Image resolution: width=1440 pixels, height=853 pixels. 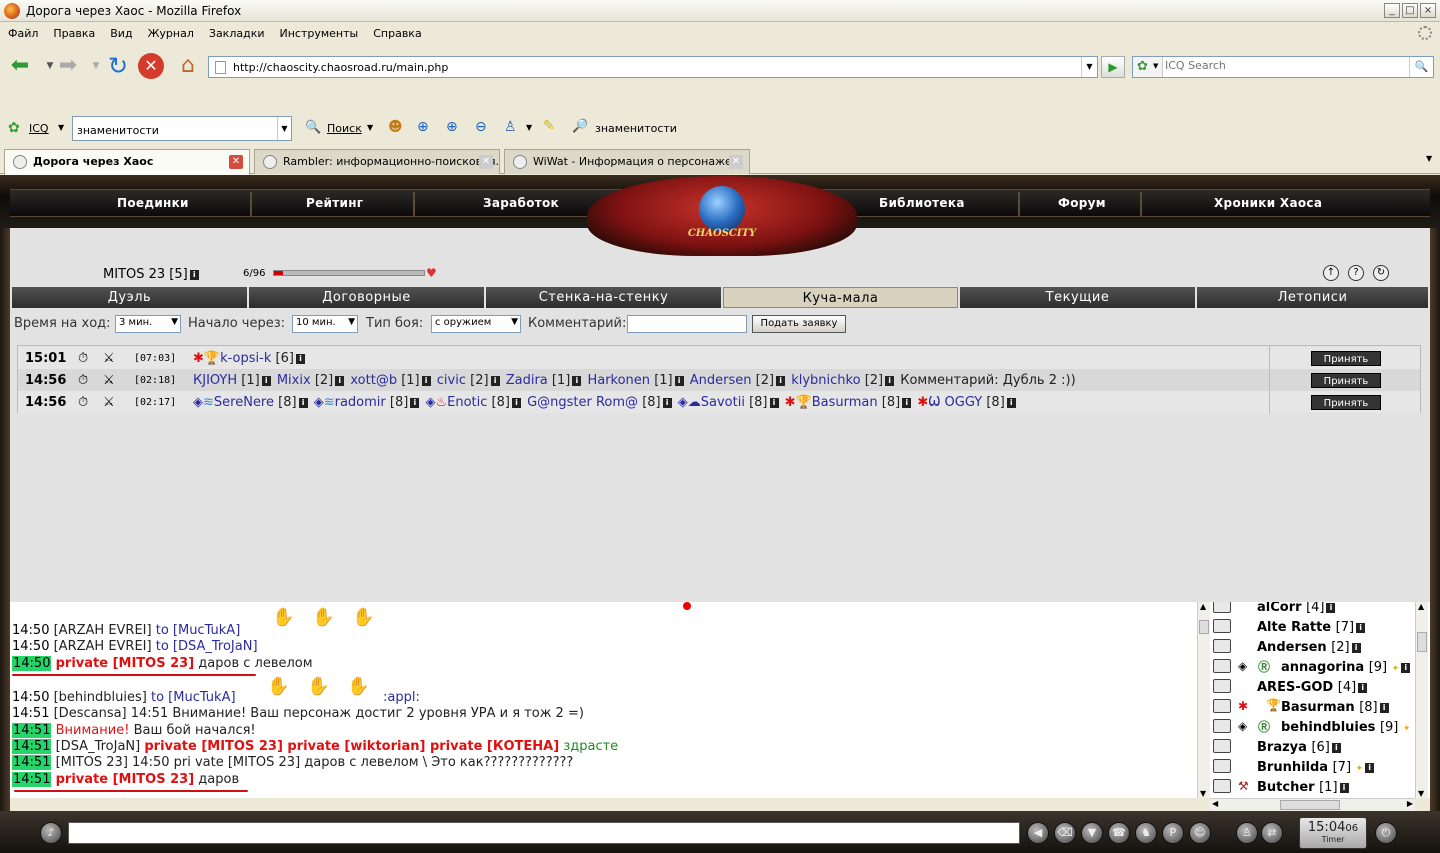 I want to click on mask-icon: ☻, so click(x=395, y=127).